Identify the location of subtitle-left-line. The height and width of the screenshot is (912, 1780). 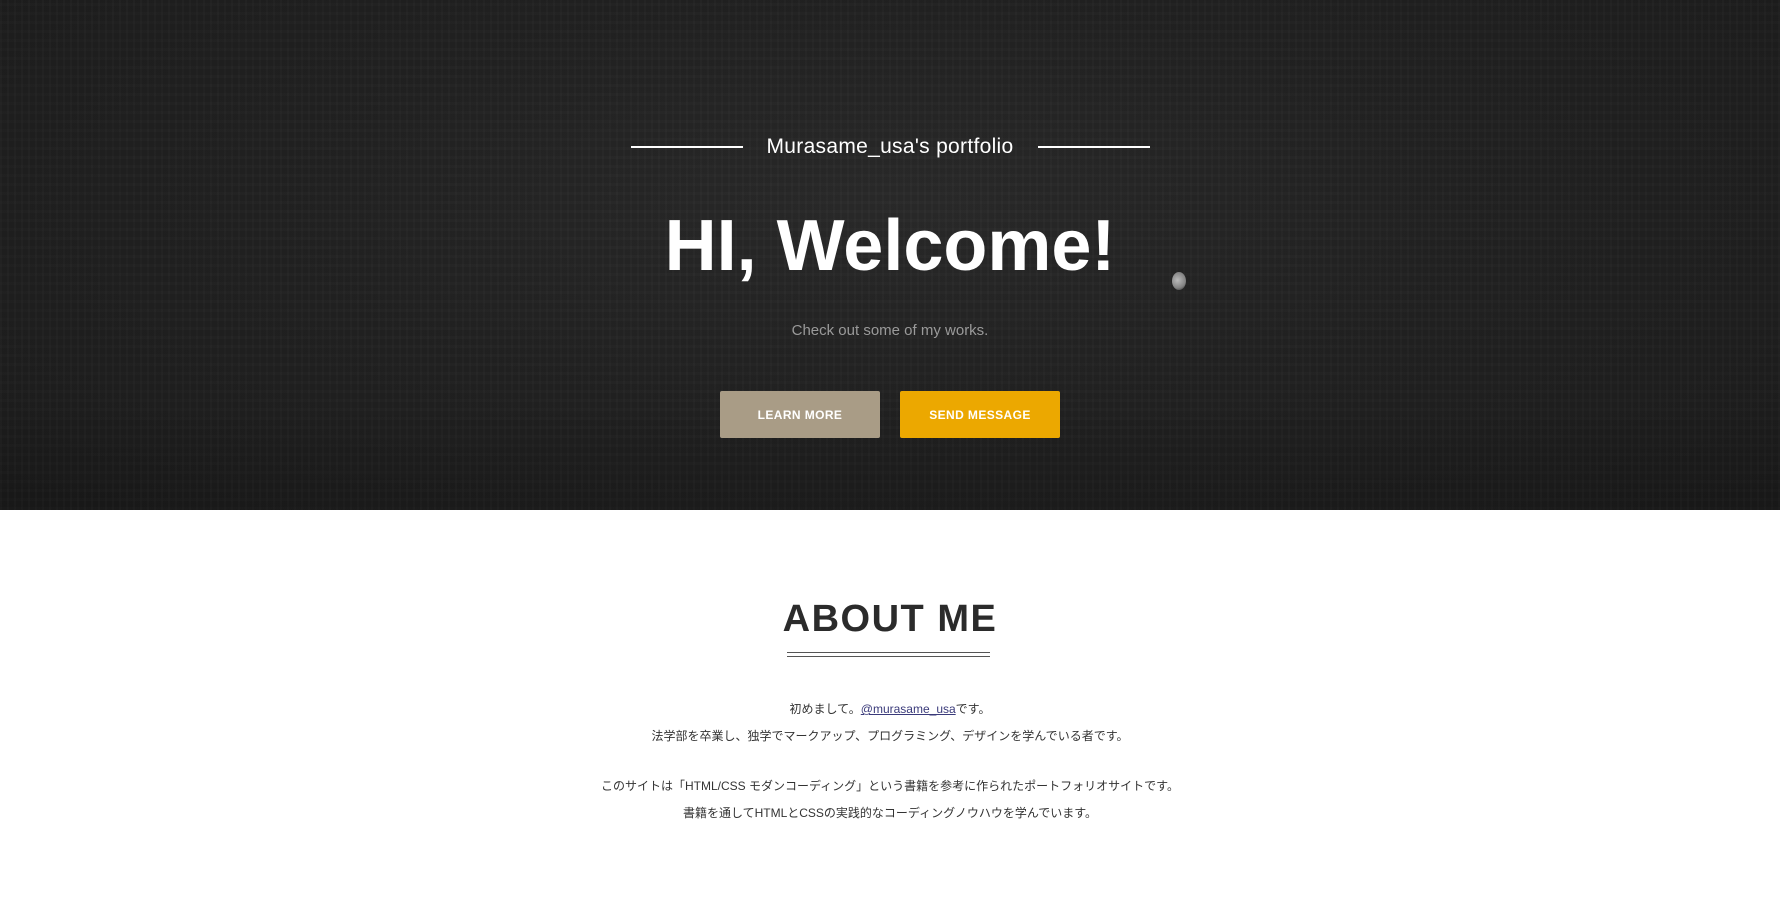
(686, 147).